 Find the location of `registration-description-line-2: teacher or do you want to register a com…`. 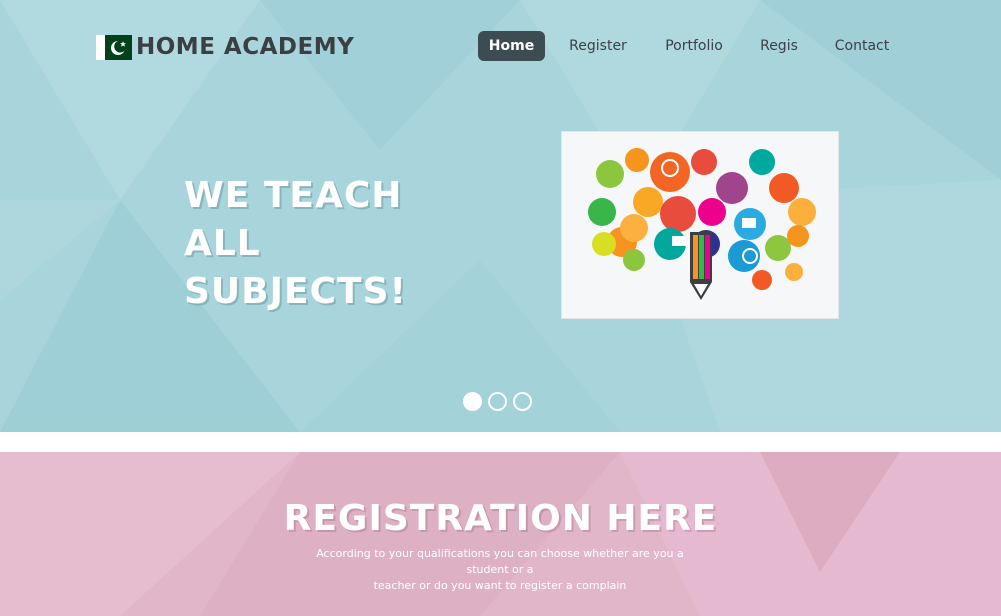

registration-description-line-2: teacher or do you want to register a com… is located at coordinates (500, 585).